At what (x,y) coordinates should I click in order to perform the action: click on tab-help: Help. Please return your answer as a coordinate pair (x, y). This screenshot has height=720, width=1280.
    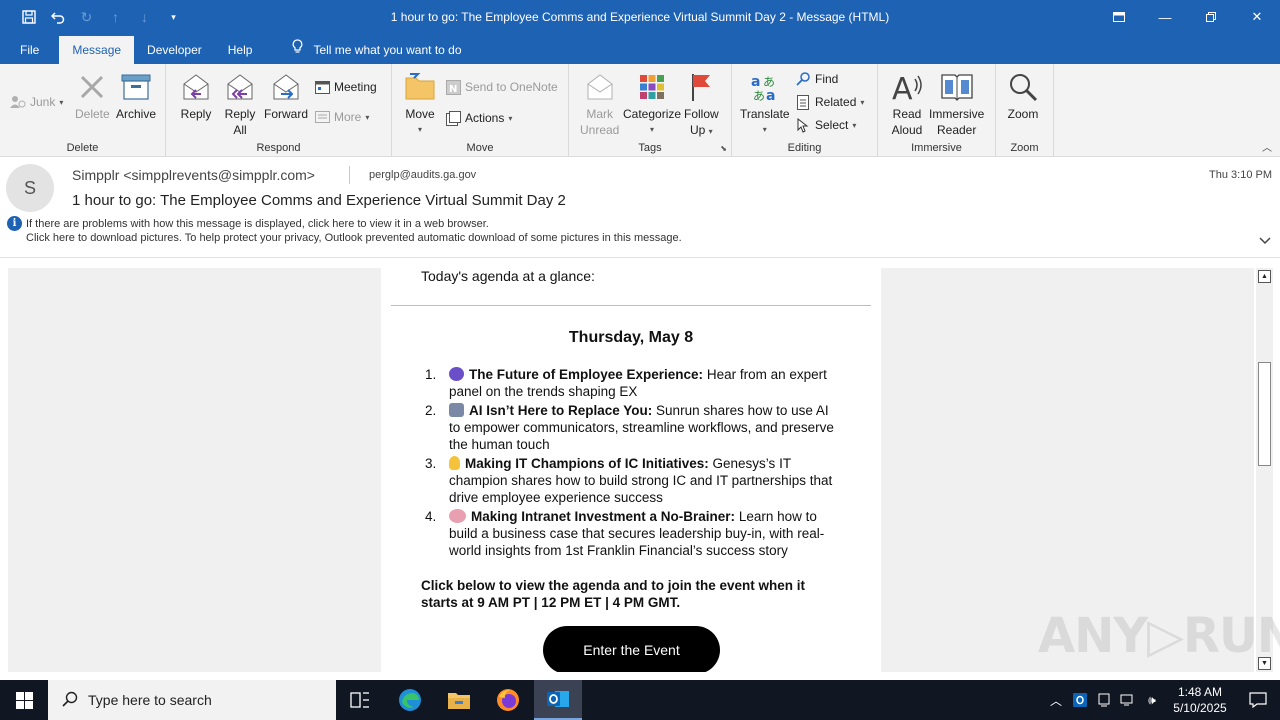
    Looking at the image, I should click on (240, 50).